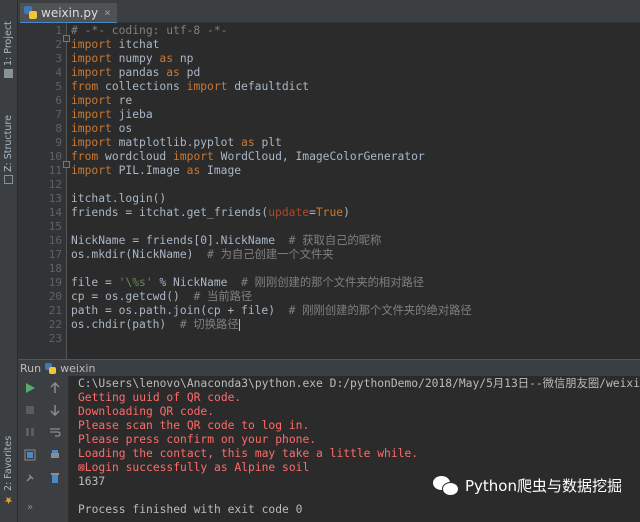  I want to click on play-icon, so click(30, 388).